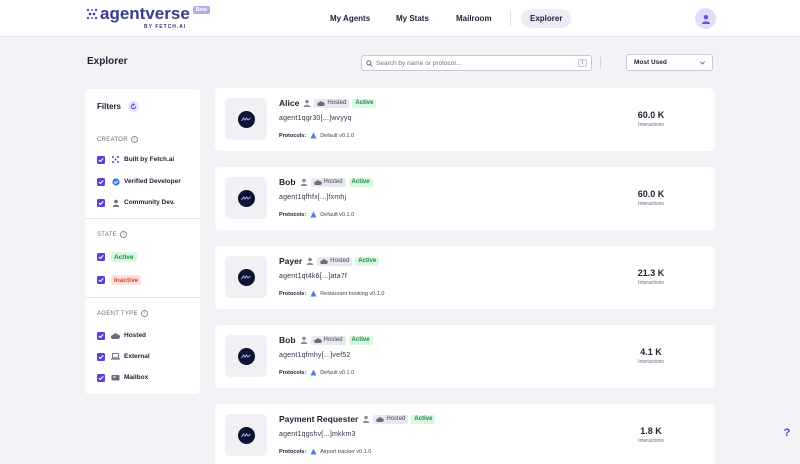 The width and height of the screenshot is (800, 464). I want to click on creator-label: CREATOR, so click(112, 139).